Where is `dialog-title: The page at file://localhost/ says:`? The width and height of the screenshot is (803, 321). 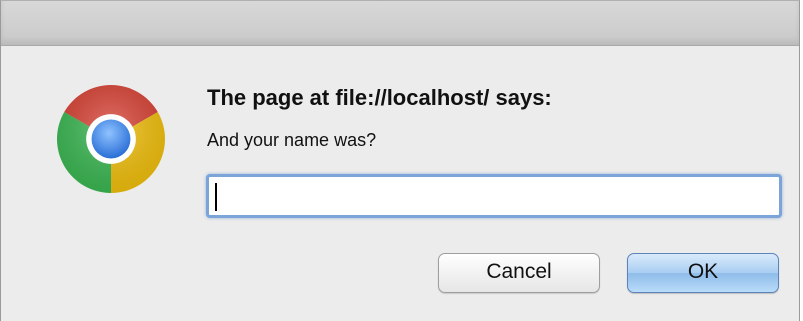
dialog-title: The page at file://localhost/ says: is located at coordinates (379, 97).